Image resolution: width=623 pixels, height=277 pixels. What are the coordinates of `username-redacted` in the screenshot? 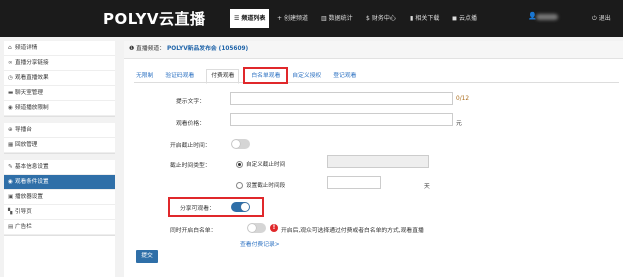 It's located at (547, 17).